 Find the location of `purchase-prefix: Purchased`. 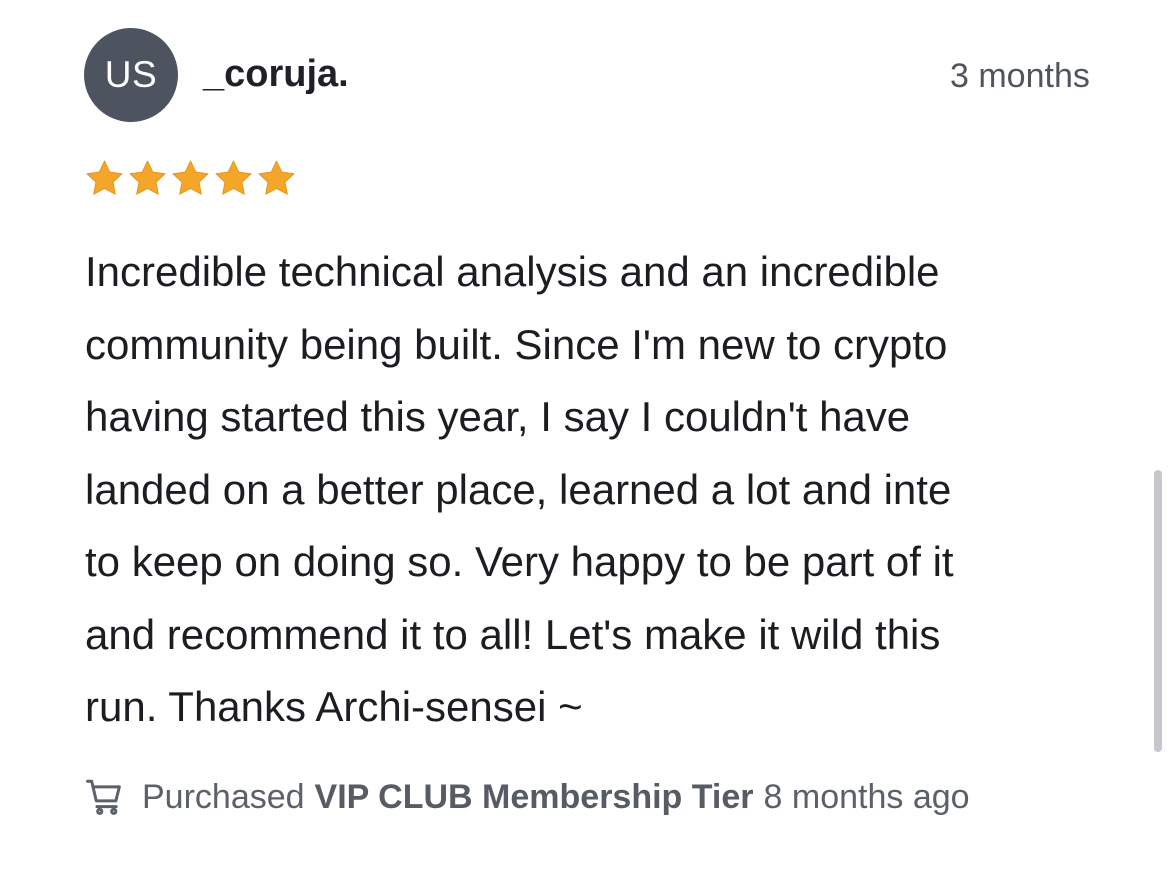

purchase-prefix: Purchased is located at coordinates (223, 797).